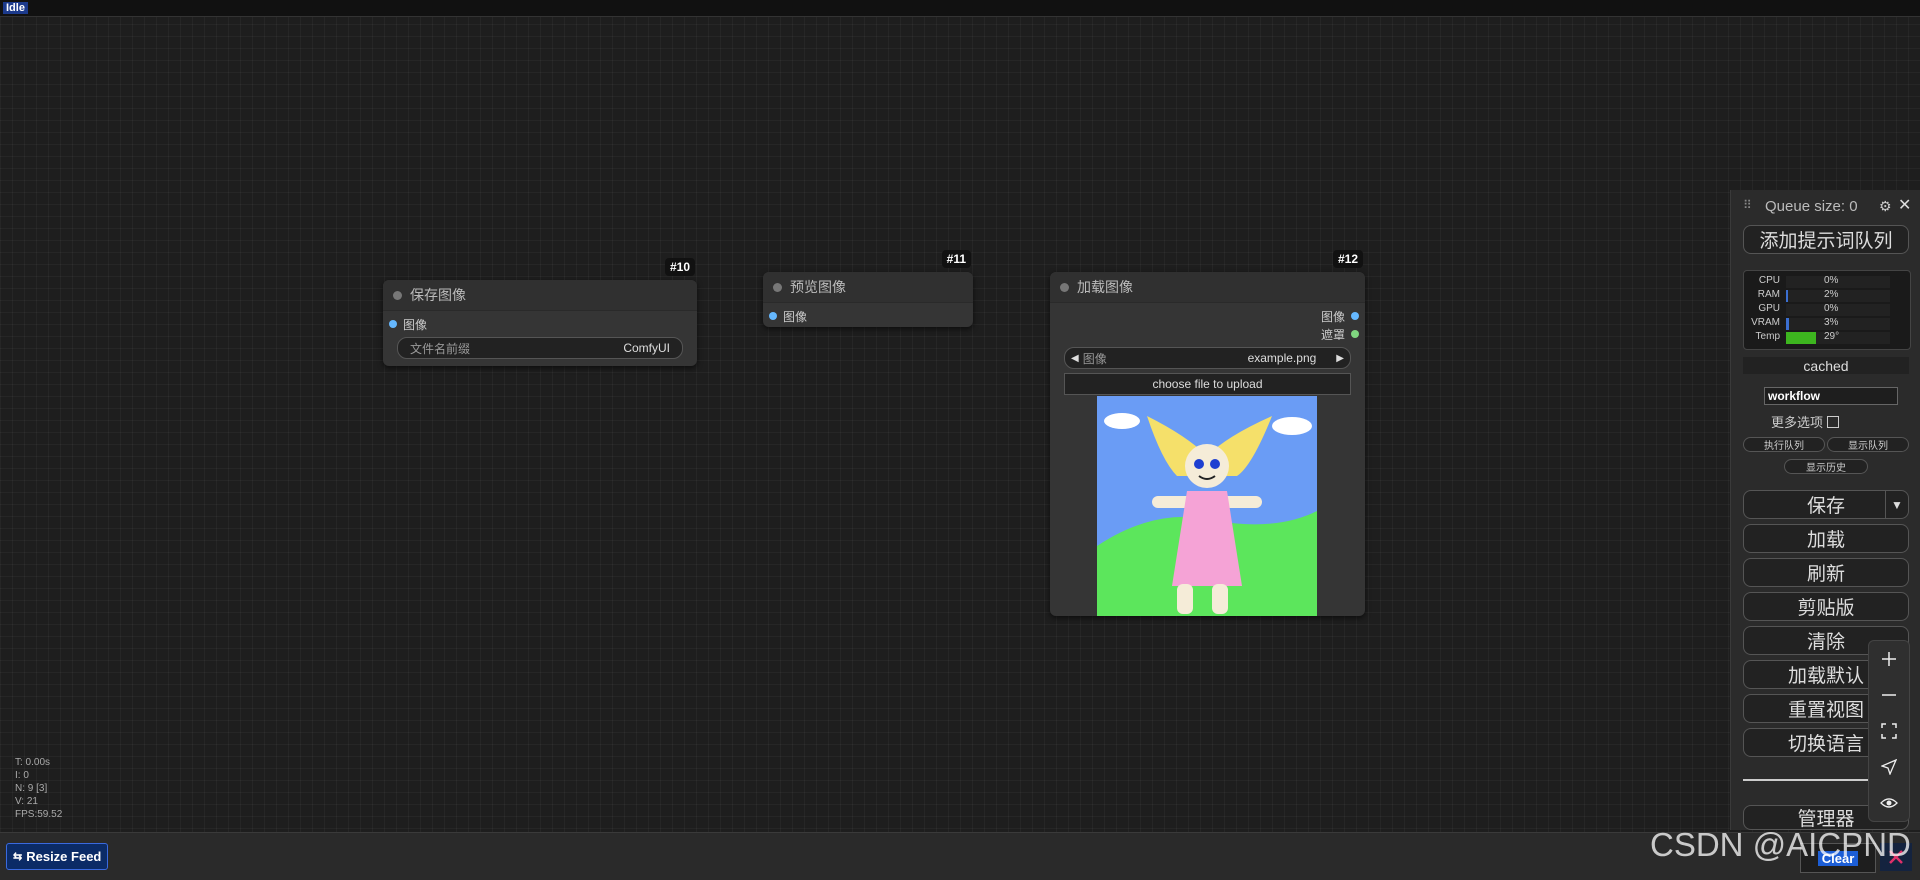  I want to click on clipspace-label: 剪贴版, so click(1826, 608).